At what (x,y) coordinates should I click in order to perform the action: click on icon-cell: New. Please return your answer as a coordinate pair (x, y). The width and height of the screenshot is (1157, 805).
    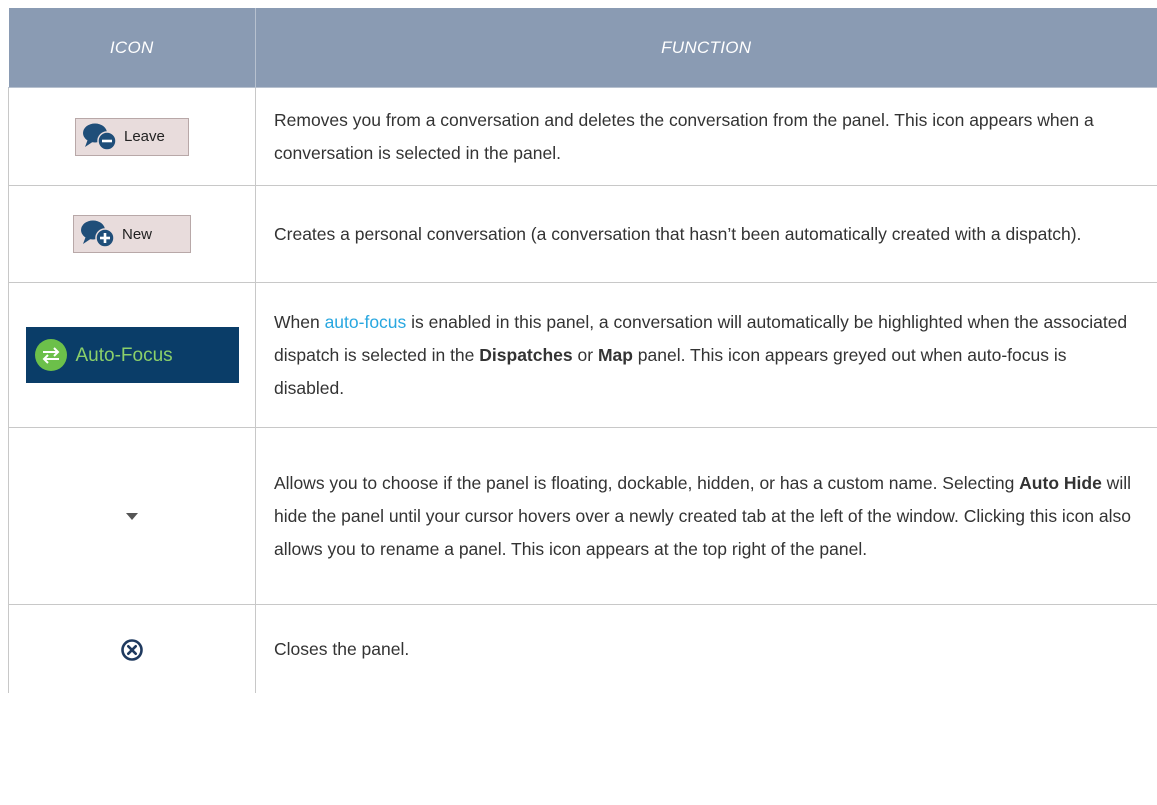
    Looking at the image, I should click on (132, 234).